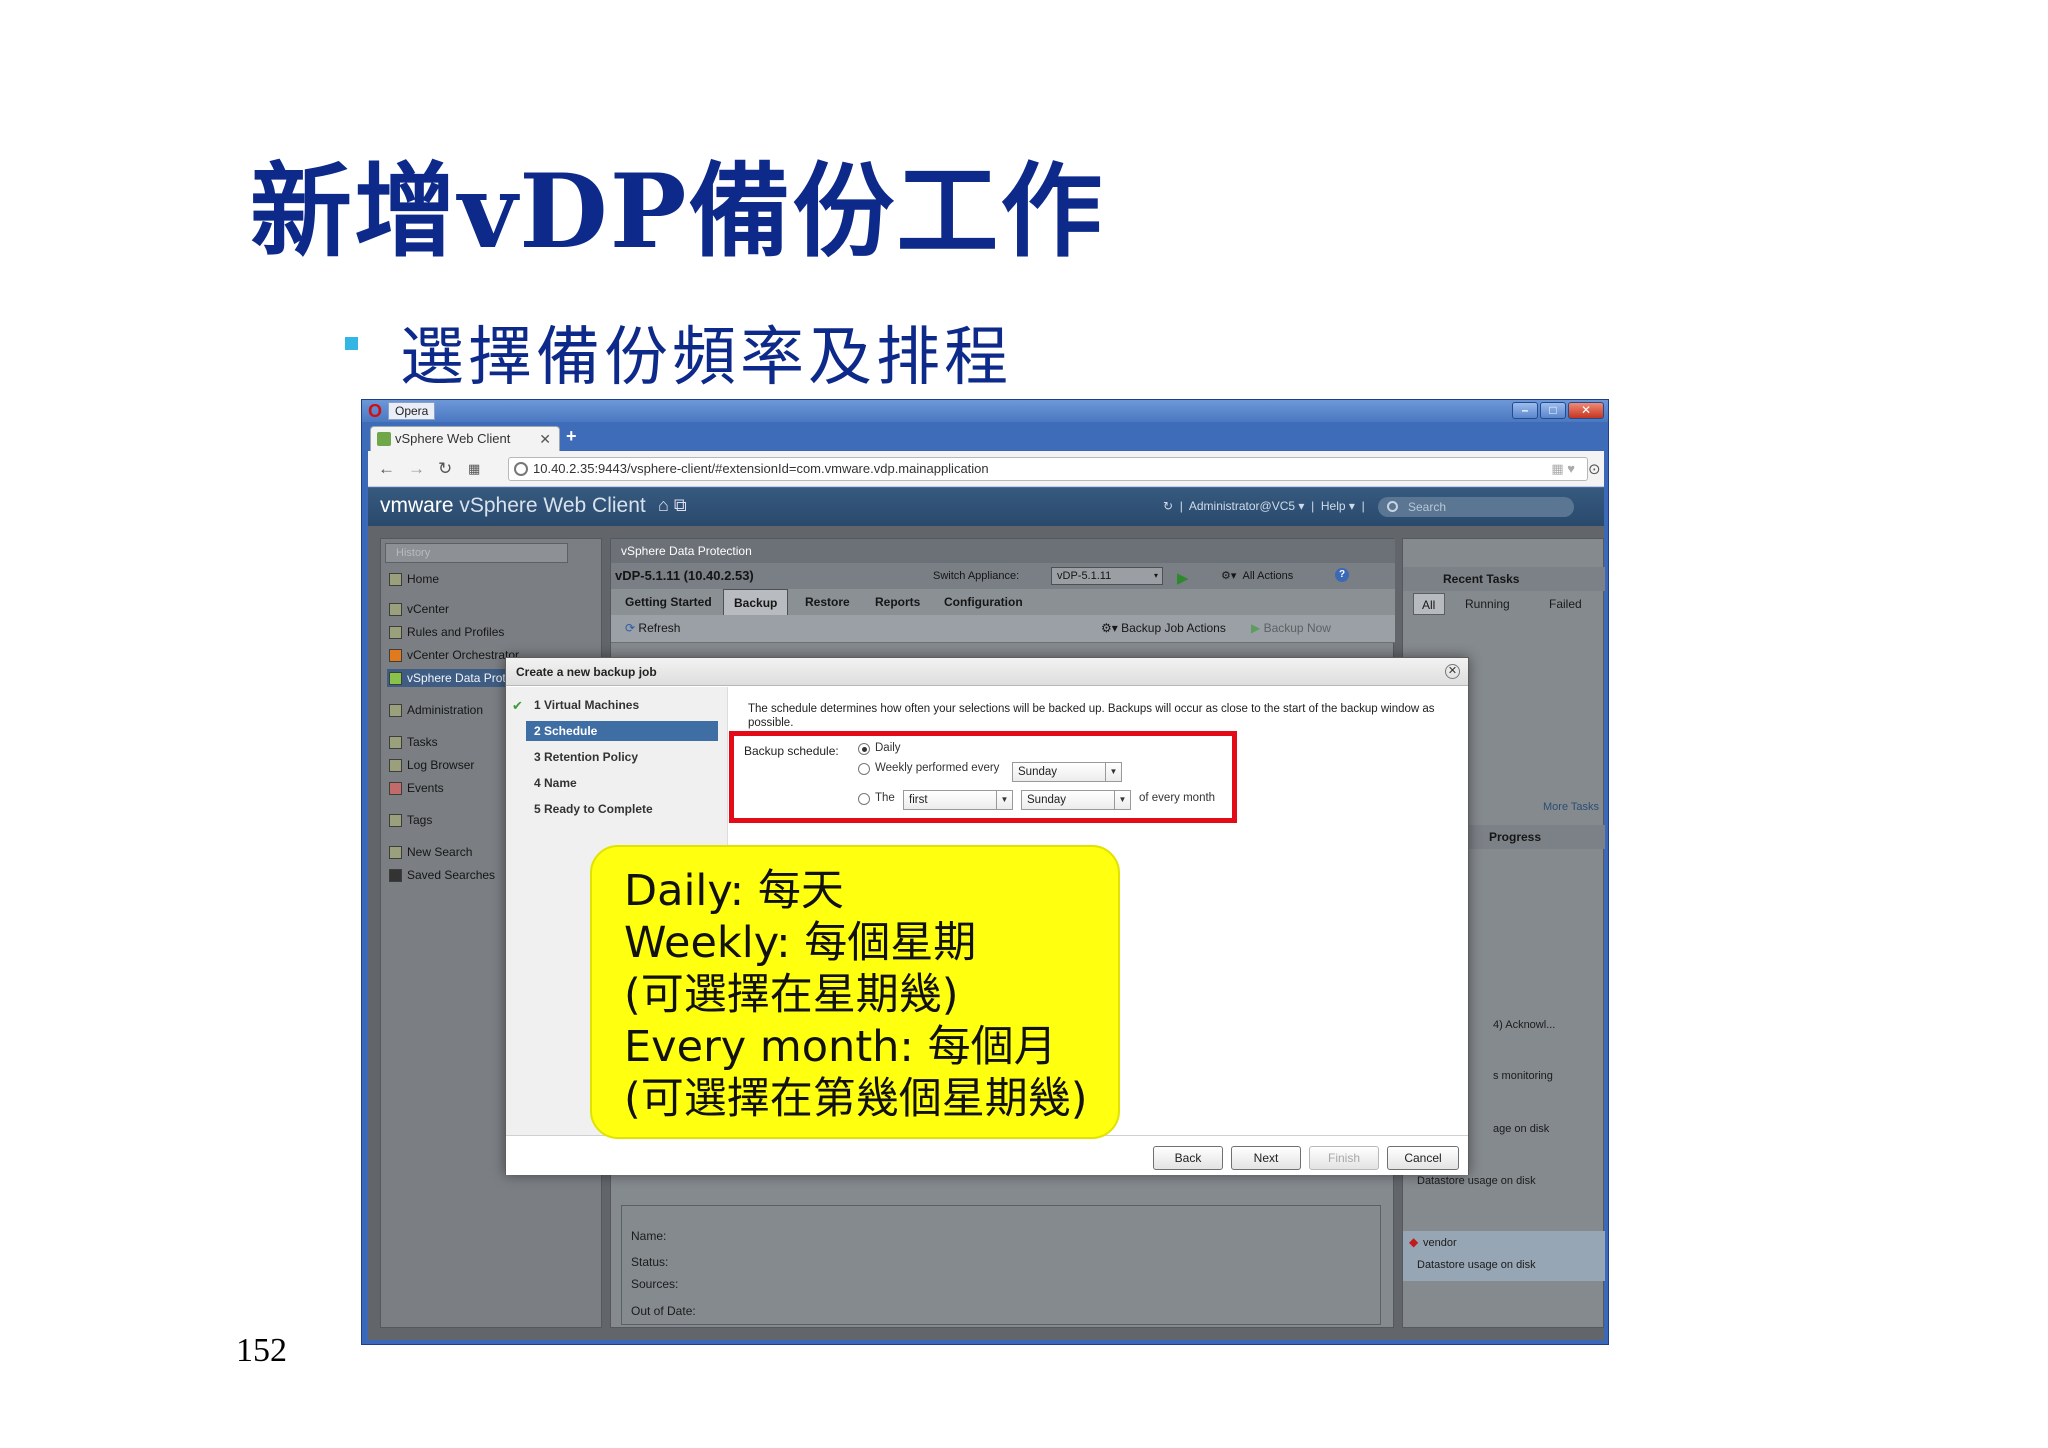 This screenshot has width=2048, height=1448. I want to click on bullet-square, so click(351, 343).